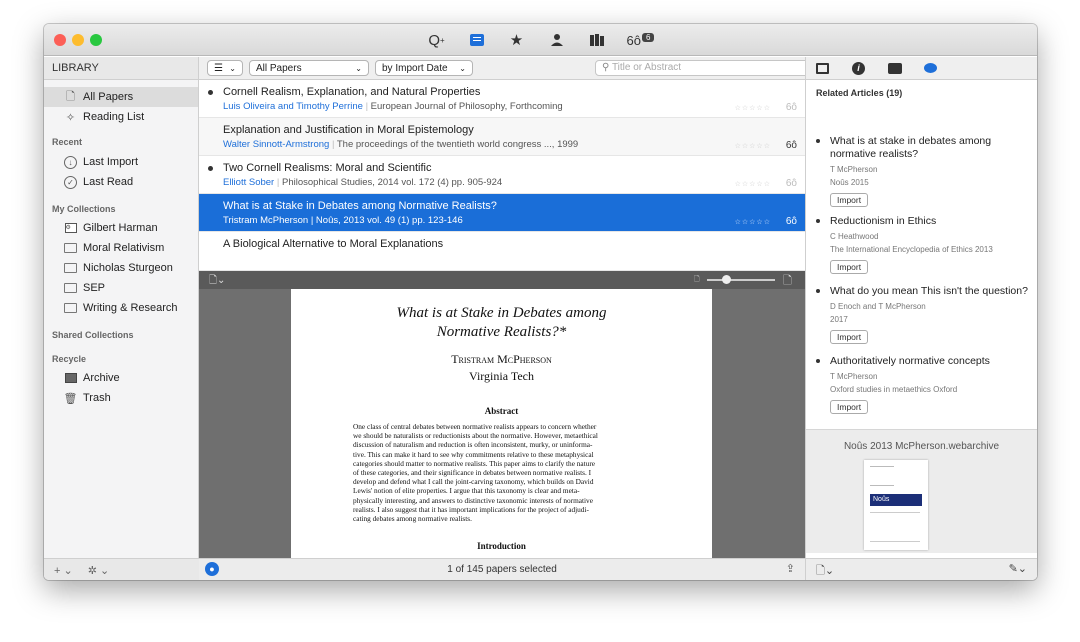  What do you see at coordinates (69, 359) in the screenshot?
I see `section-recycle: Recycle` at bounding box center [69, 359].